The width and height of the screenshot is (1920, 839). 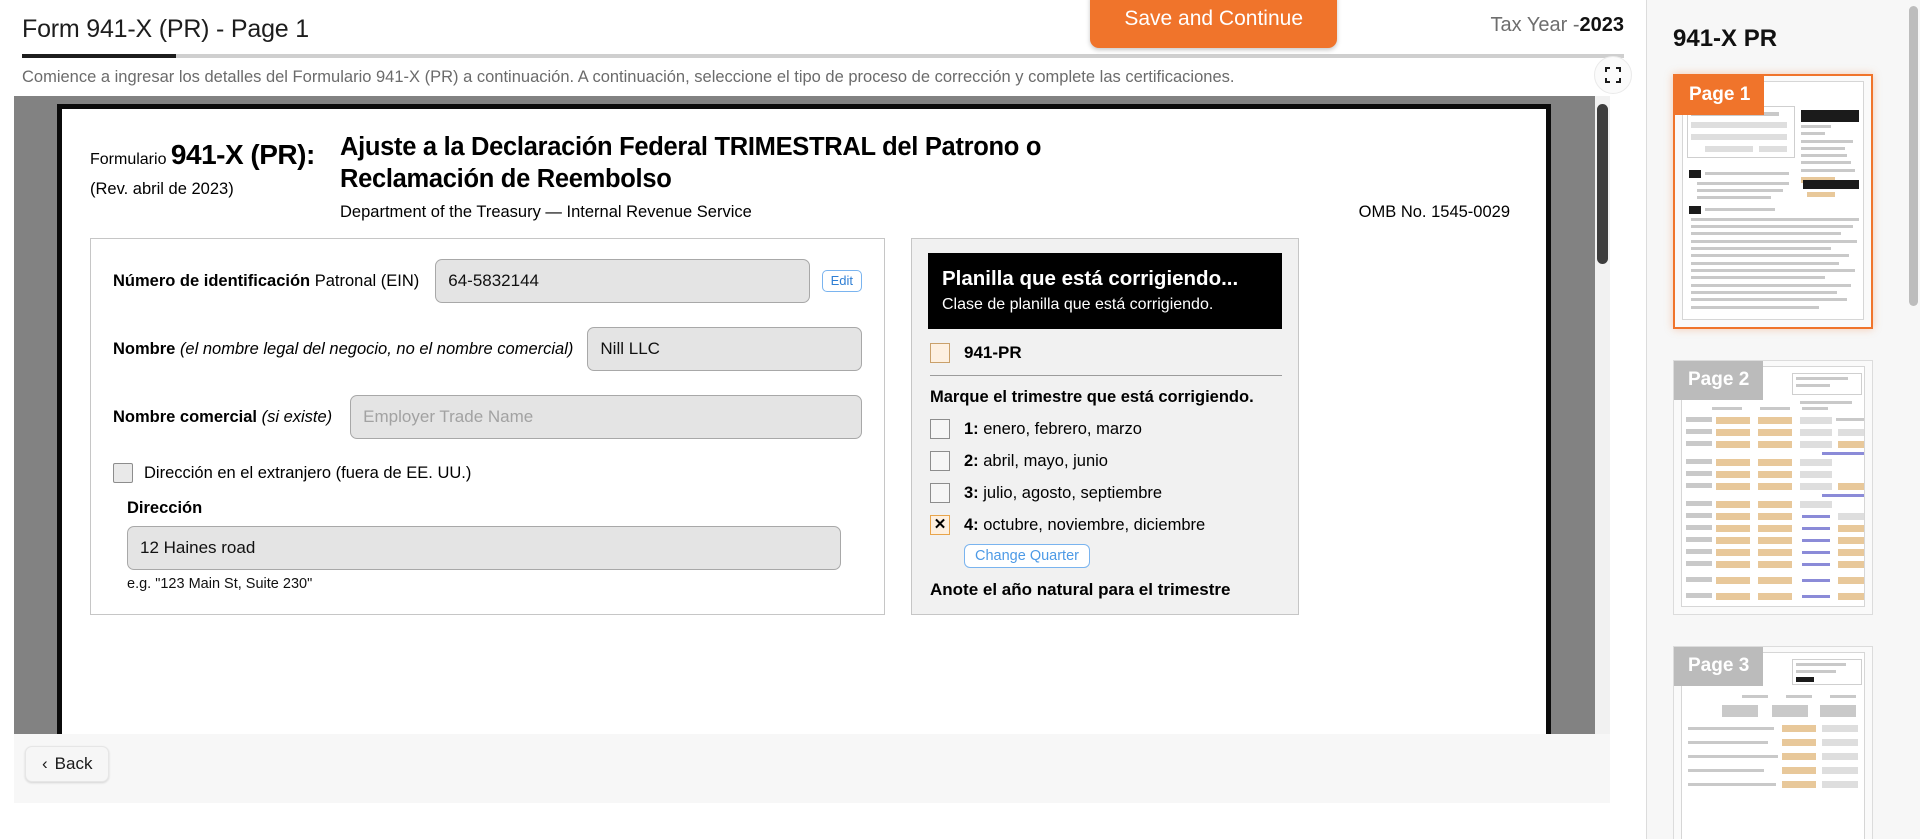 I want to click on nombre-input: Nill LLC, so click(x=724, y=349).